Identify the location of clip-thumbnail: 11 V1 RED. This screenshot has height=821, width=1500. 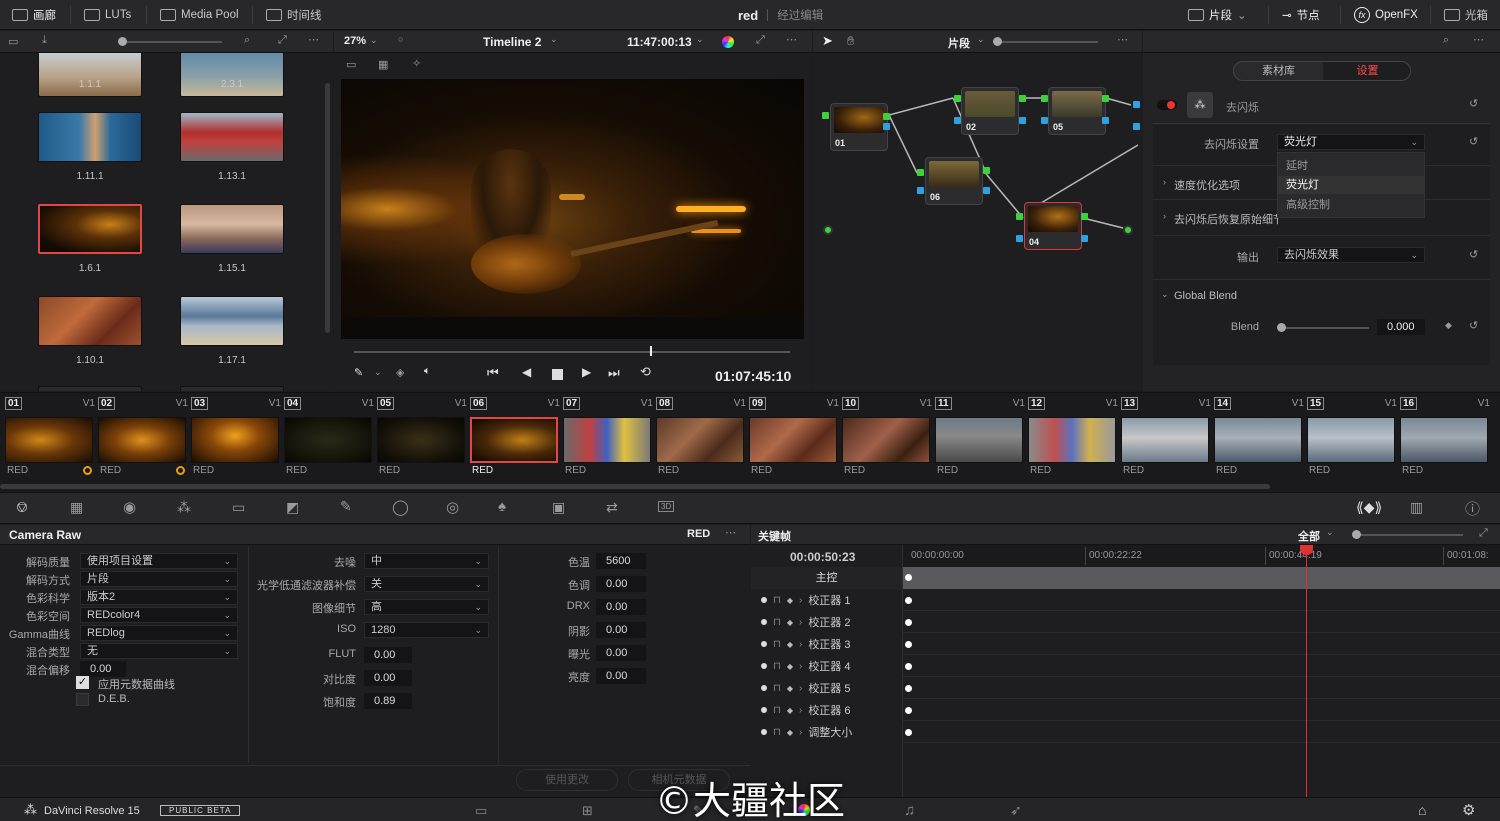
(981, 440).